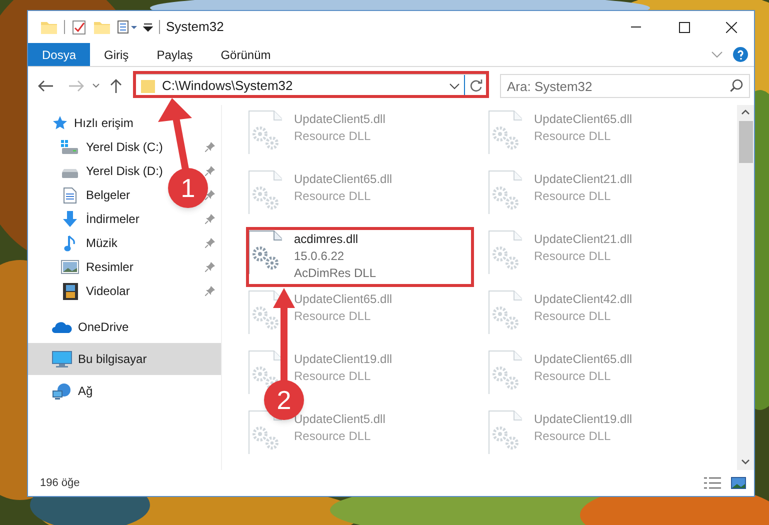 This screenshot has width=769, height=525. Describe the element at coordinates (124, 123) in the screenshot. I see `sidebar-item: Hızlı erişim` at that location.